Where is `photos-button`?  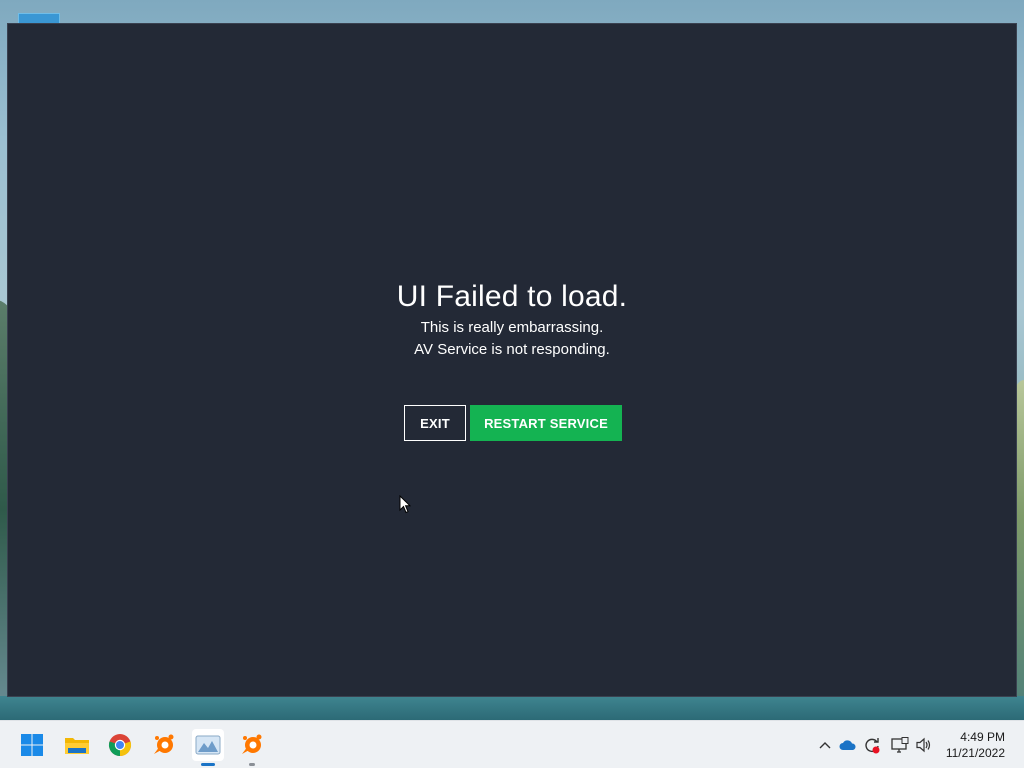
photos-button is located at coordinates (208, 747).